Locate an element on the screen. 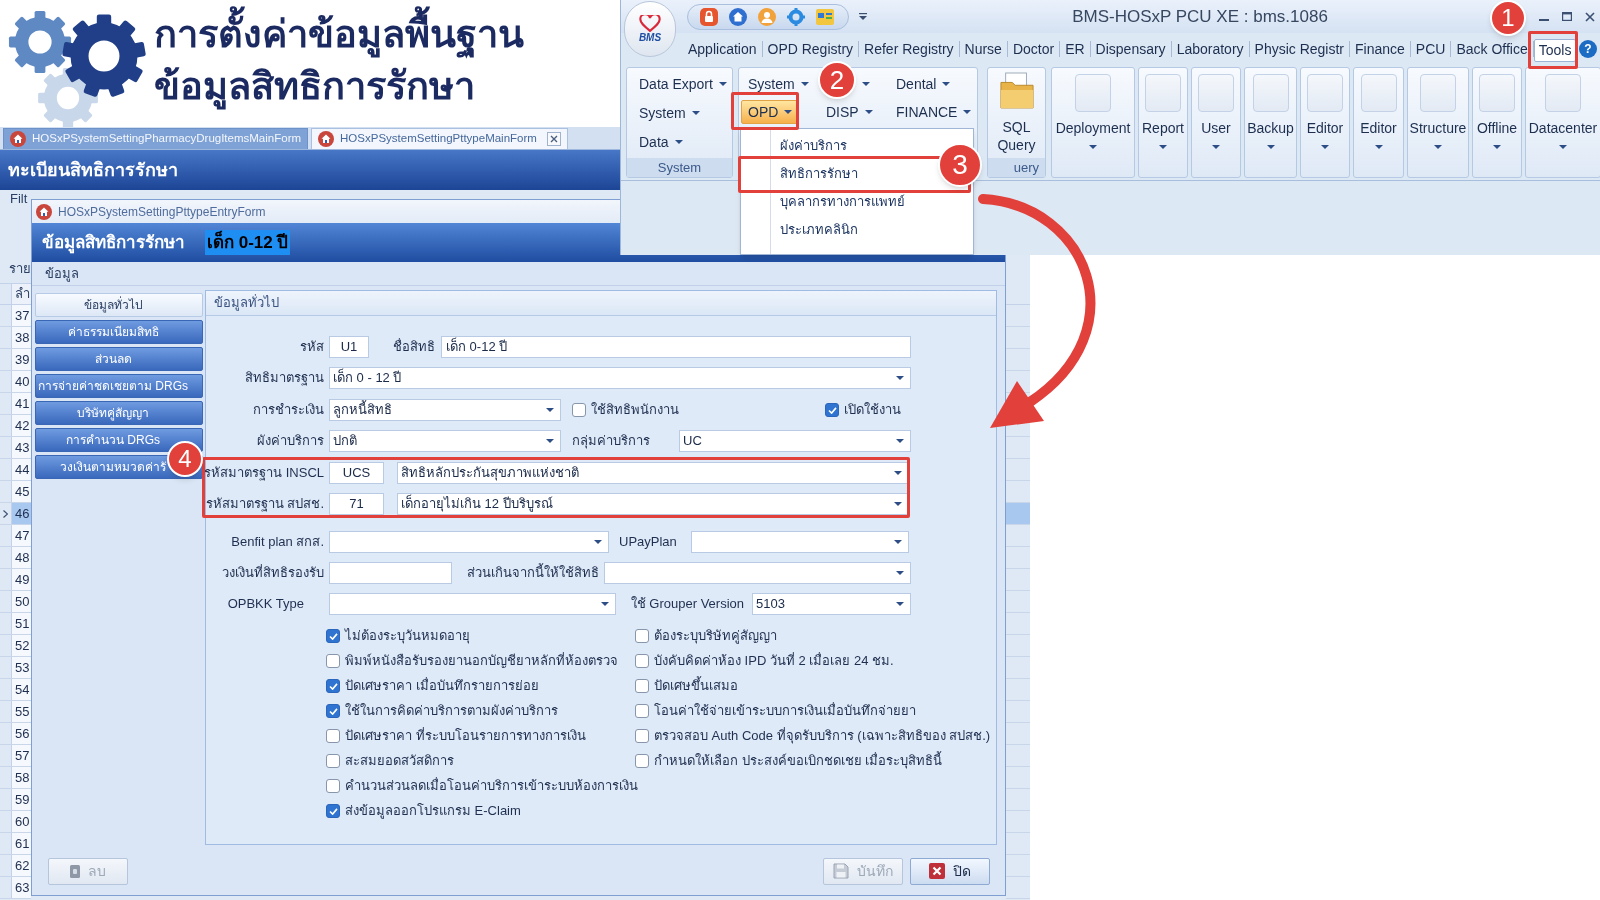 Image resolution: width=1600 pixels, height=900 pixels. dropdown-field: เด็ก 0 - 12 ปี is located at coordinates (620, 378).